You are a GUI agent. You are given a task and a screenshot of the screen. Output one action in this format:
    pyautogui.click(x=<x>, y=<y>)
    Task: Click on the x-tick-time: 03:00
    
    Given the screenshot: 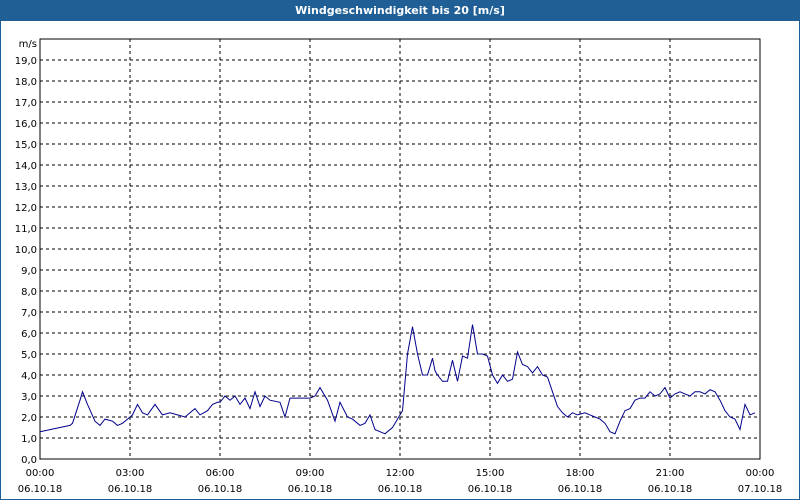 What is the action you would take?
    pyautogui.click(x=130, y=473)
    